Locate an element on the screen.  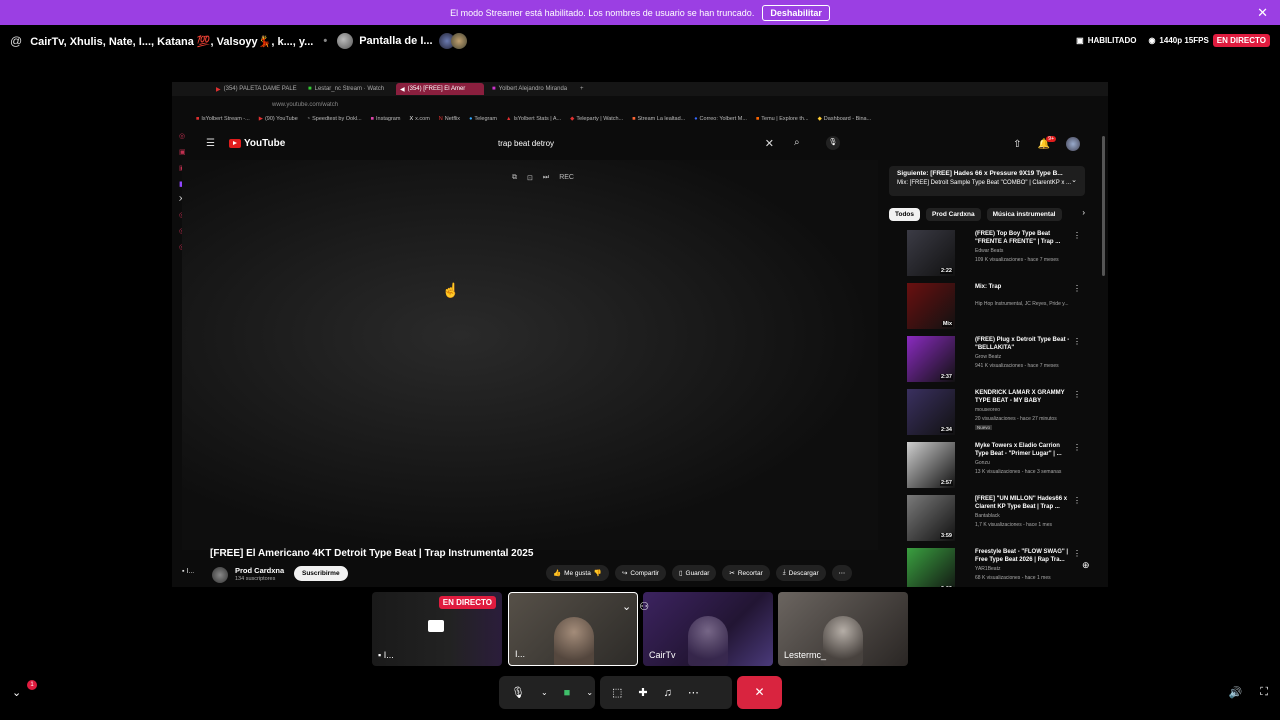
disable-streamer-button: Deshabilitar is located at coordinates (796, 12).